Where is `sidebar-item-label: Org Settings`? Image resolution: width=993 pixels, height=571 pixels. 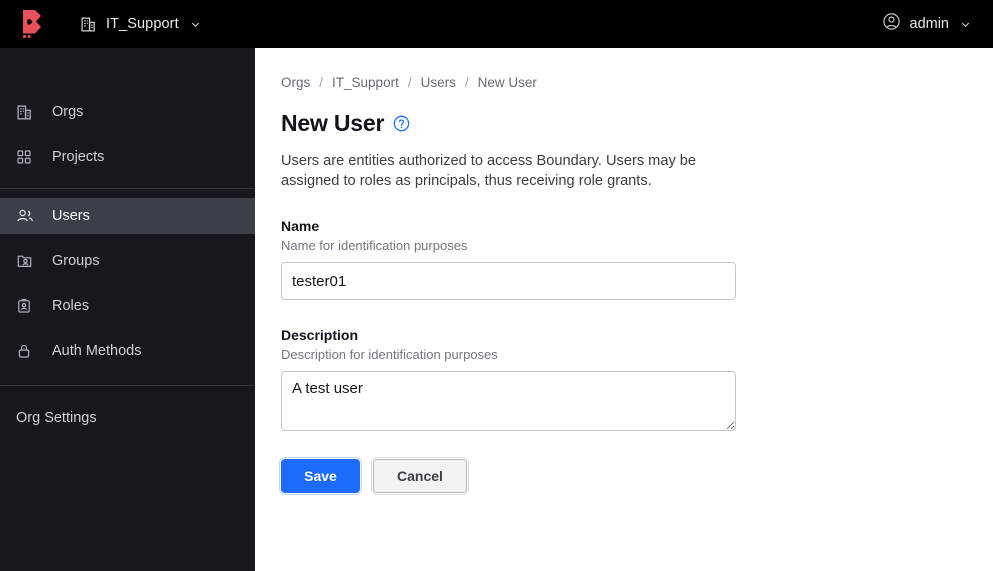
sidebar-item-label: Org Settings is located at coordinates (56, 417).